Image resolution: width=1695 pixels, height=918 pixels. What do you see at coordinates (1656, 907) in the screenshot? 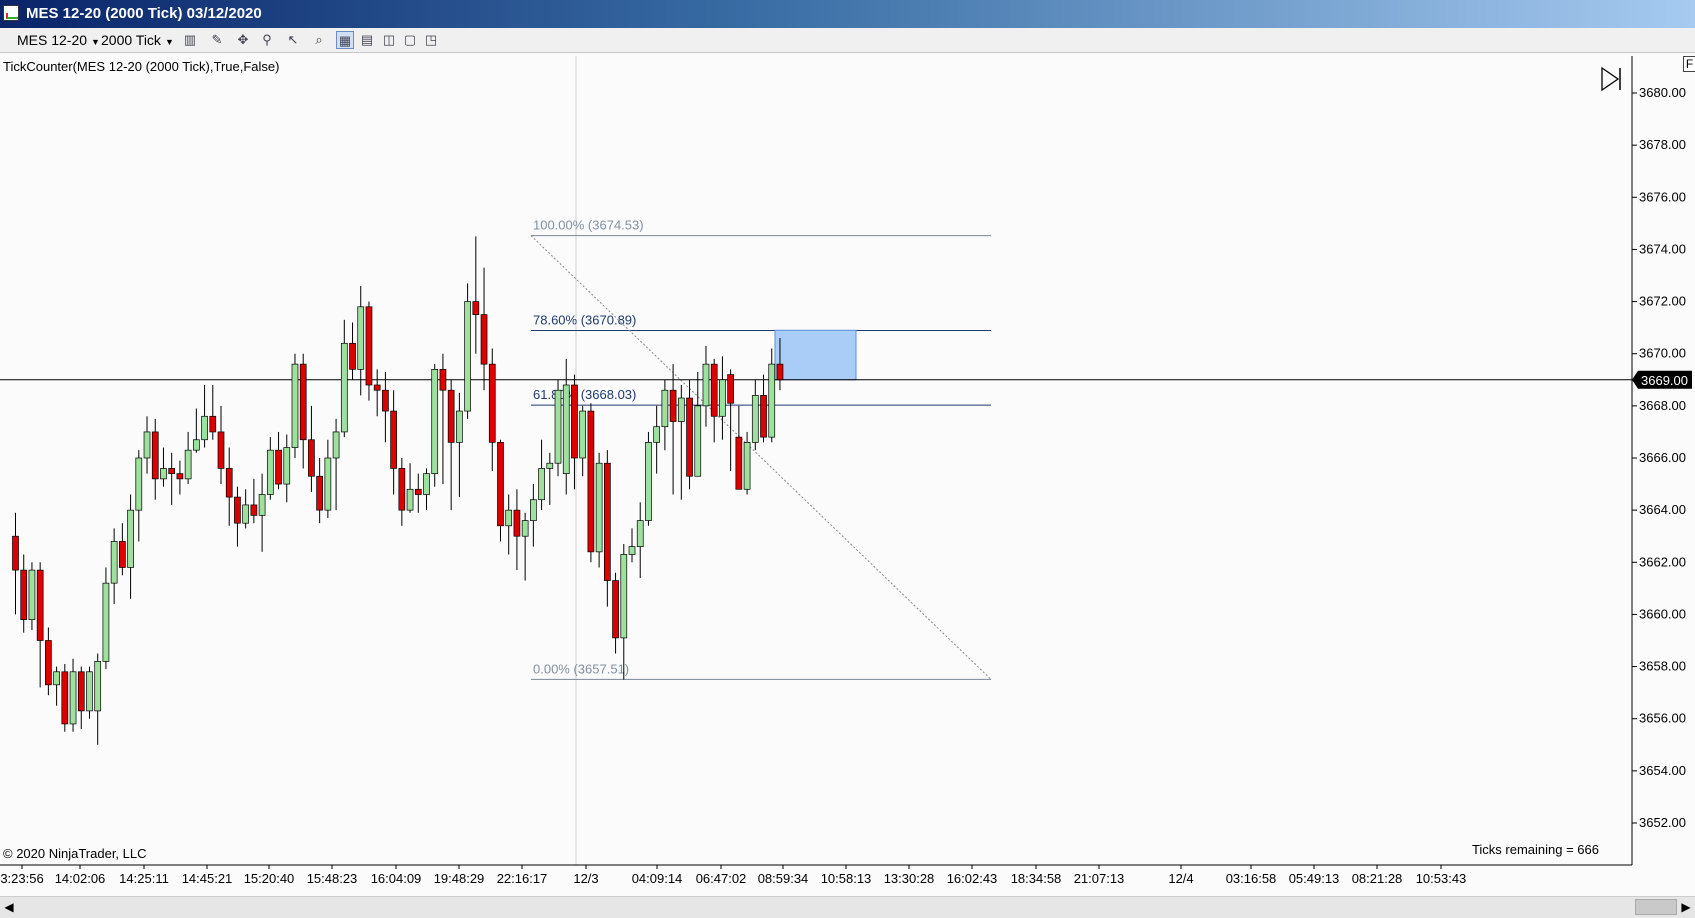
I see `scrollbar-thumb` at bounding box center [1656, 907].